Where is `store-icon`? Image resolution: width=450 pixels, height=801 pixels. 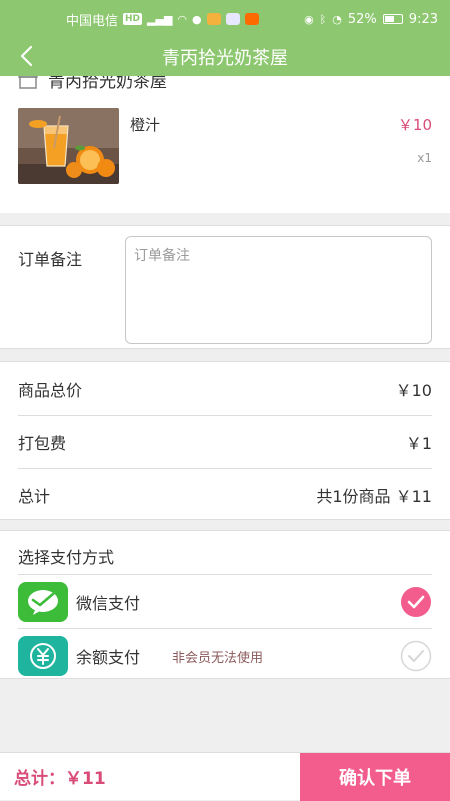
store-icon is located at coordinates (28, 82).